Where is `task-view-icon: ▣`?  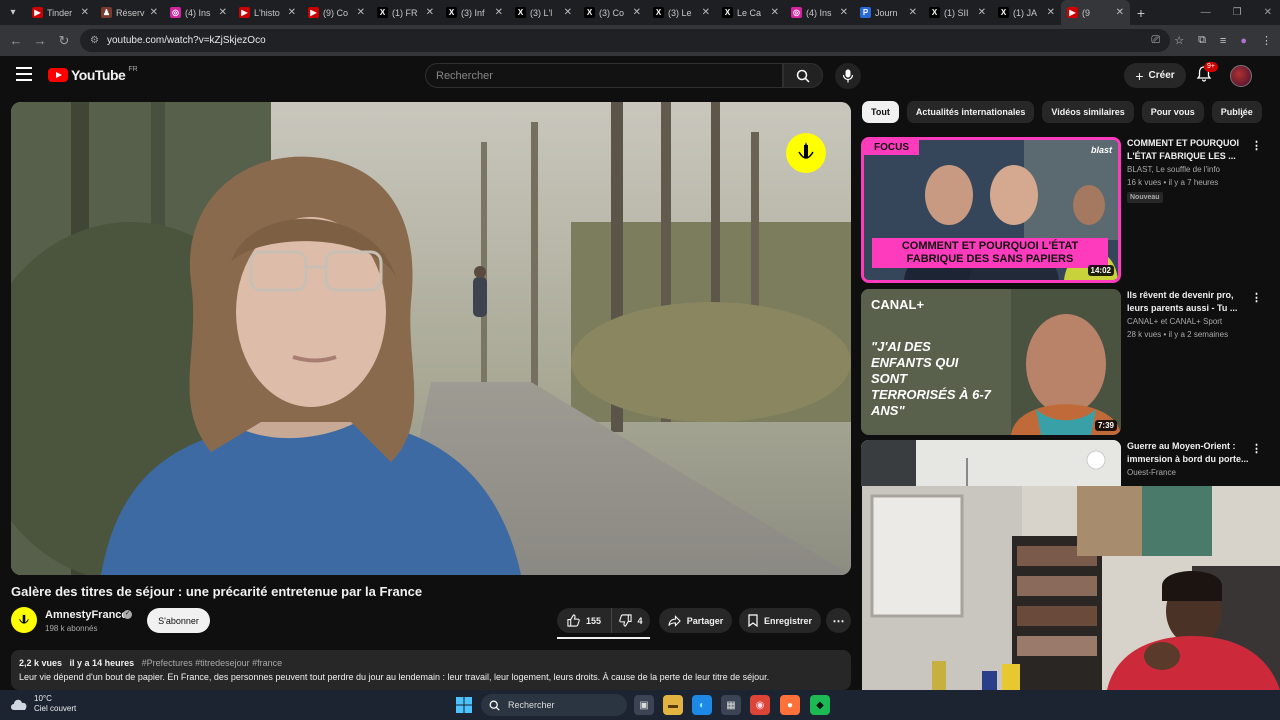 task-view-icon: ▣ is located at coordinates (644, 705).